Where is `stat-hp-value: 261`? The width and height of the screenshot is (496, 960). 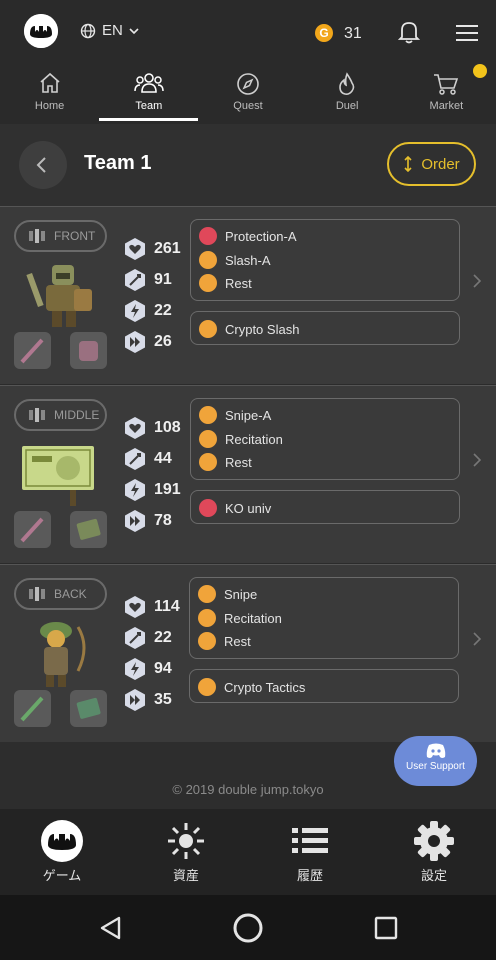
stat-hp-value: 261 is located at coordinates (167, 248).